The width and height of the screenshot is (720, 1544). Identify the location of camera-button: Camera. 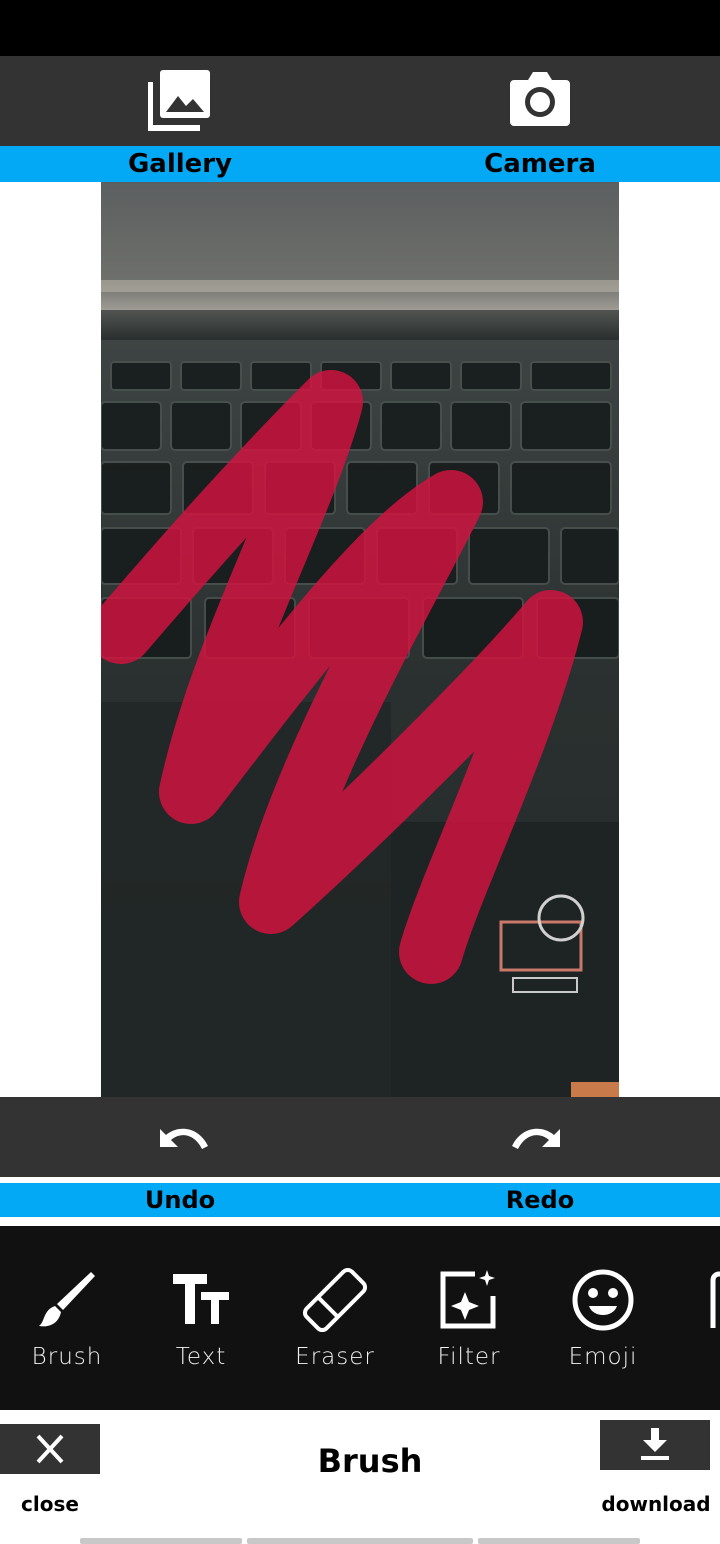
(540, 119).